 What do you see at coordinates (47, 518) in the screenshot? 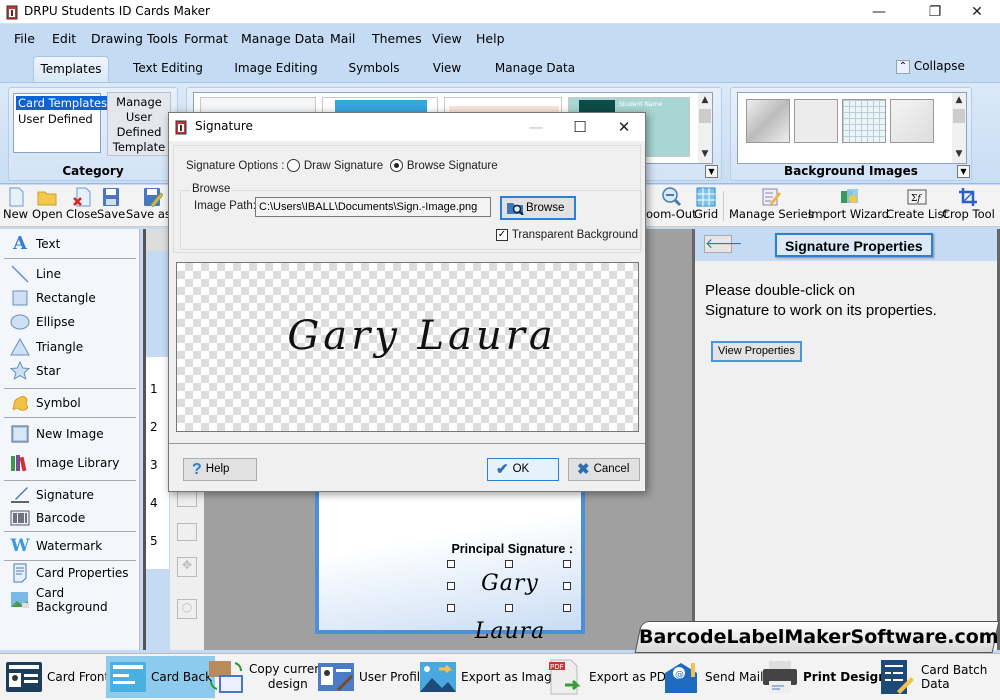
I see `tool-barcode: Barcode` at bounding box center [47, 518].